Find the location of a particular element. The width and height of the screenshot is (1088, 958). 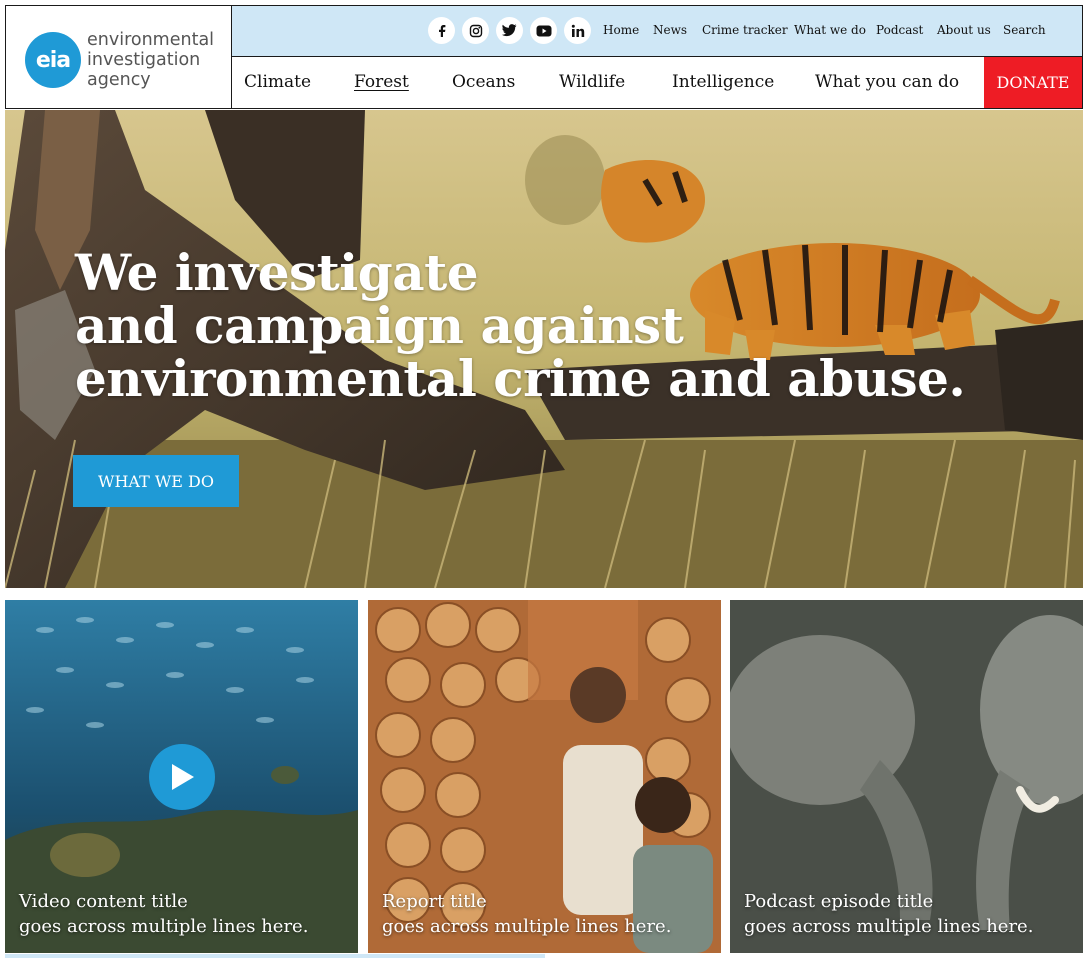

play-icon is located at coordinates (183, 777).